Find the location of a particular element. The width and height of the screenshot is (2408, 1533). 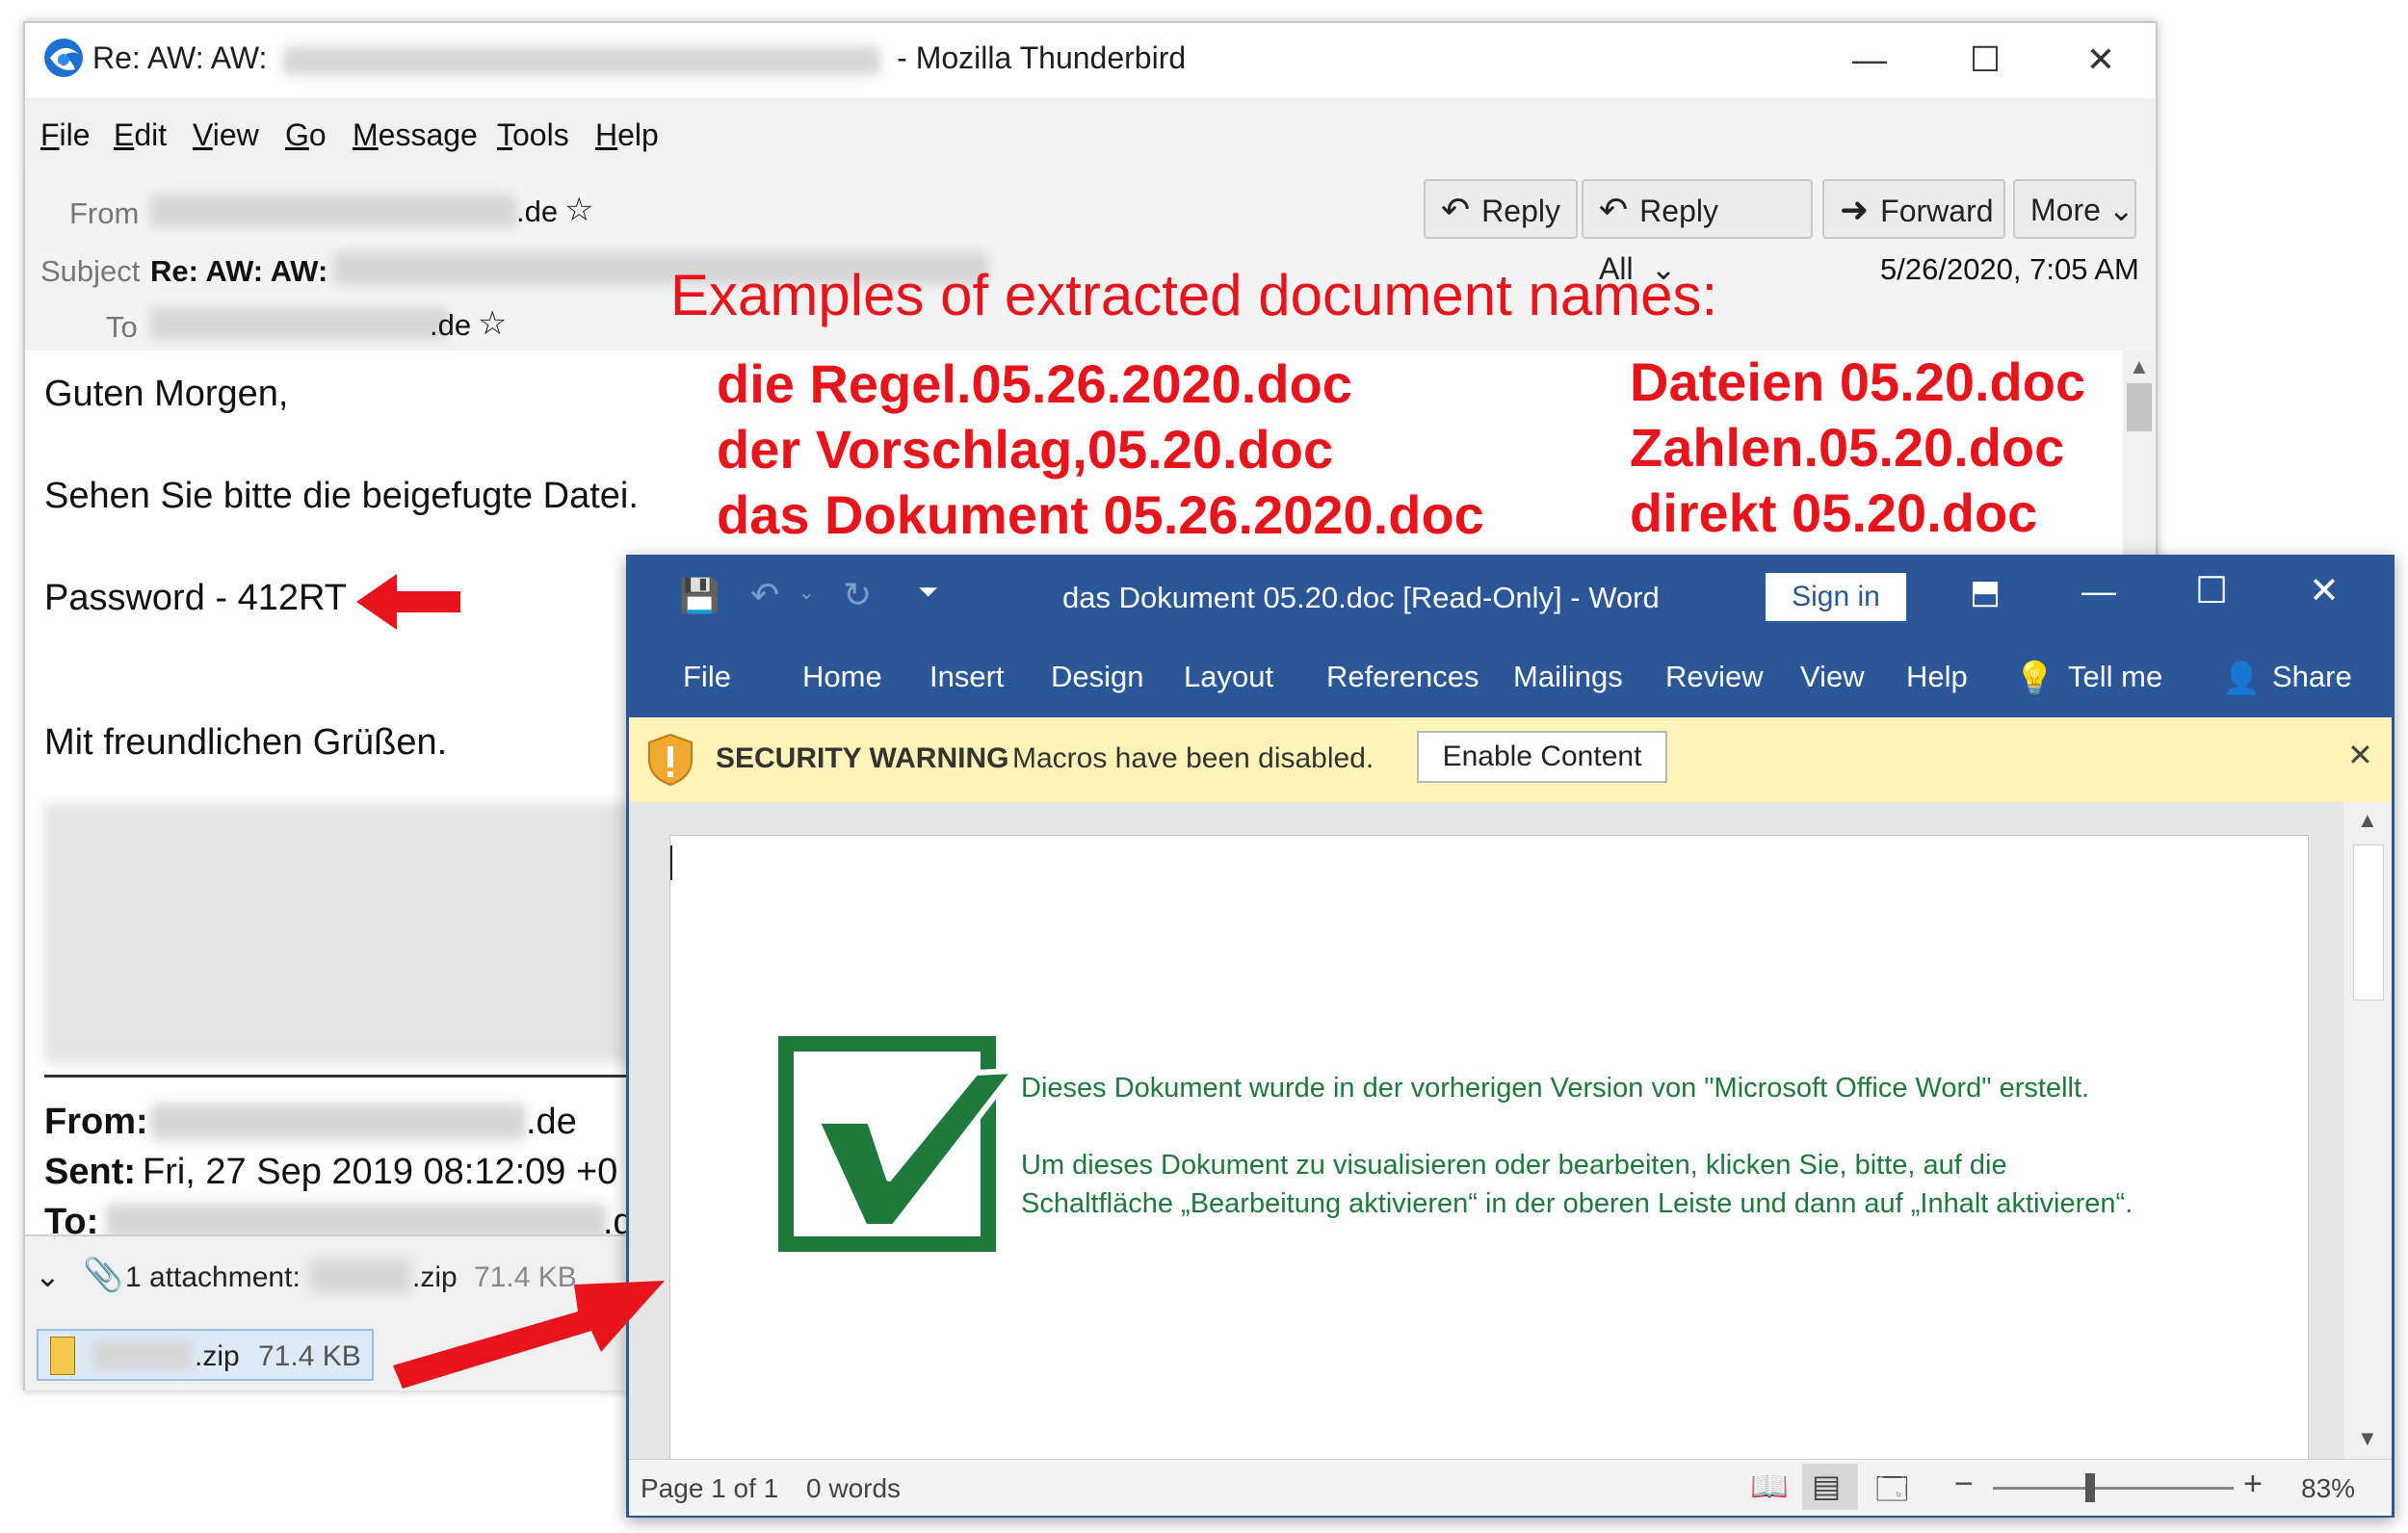

read-mode-icon: 📖 is located at coordinates (1769, 1486).